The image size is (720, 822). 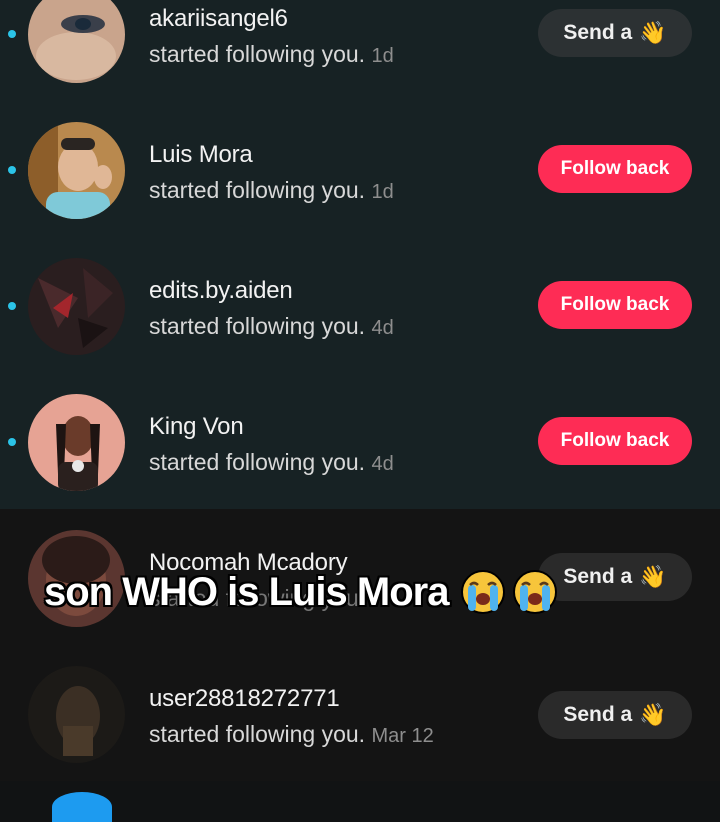 What do you see at coordinates (246, 591) in the screenshot?
I see `caption-text: son WHO is Luis Mora` at bounding box center [246, 591].